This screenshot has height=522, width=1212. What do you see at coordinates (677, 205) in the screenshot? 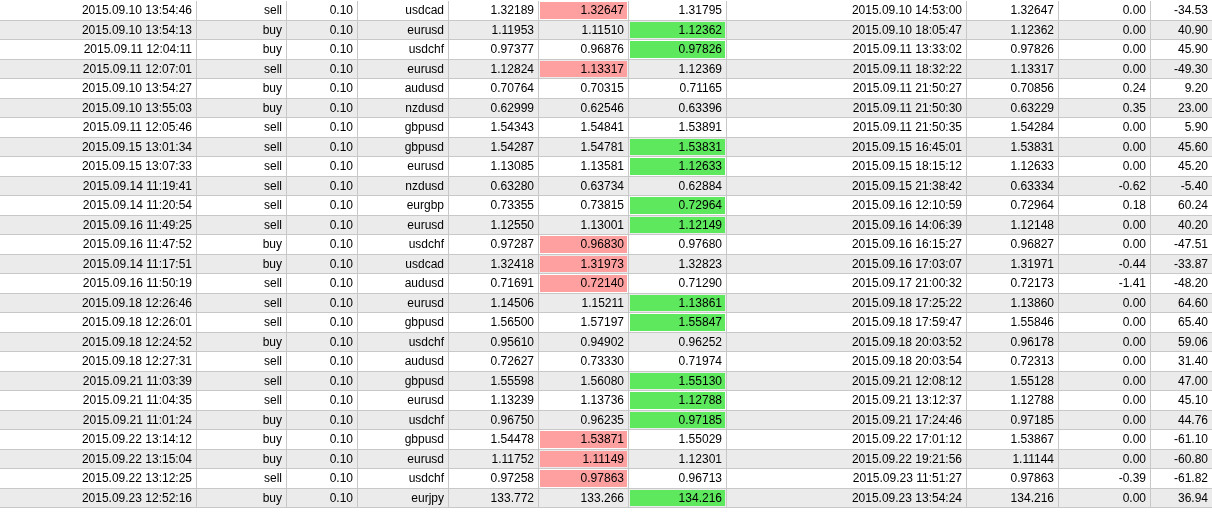
I see `table-cell: 0.72964` at bounding box center [677, 205].